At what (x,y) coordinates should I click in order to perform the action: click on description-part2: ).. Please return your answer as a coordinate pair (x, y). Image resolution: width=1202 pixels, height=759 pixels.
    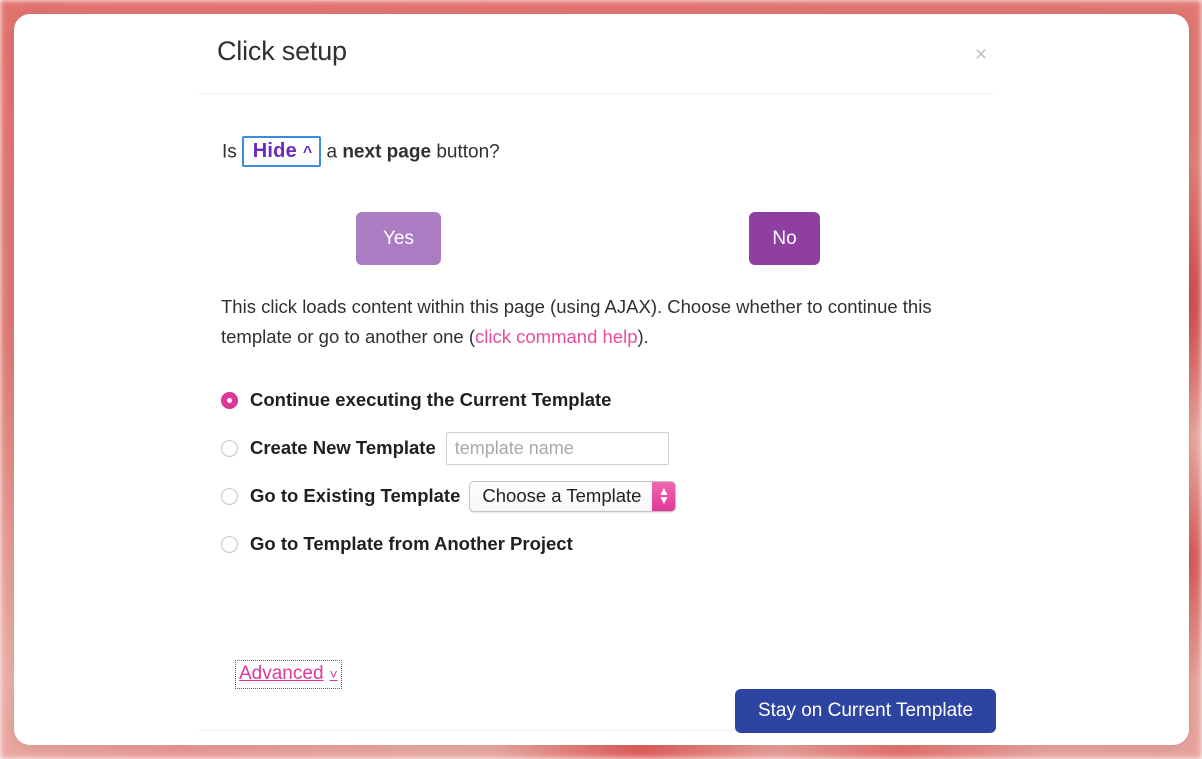
    Looking at the image, I should click on (643, 336).